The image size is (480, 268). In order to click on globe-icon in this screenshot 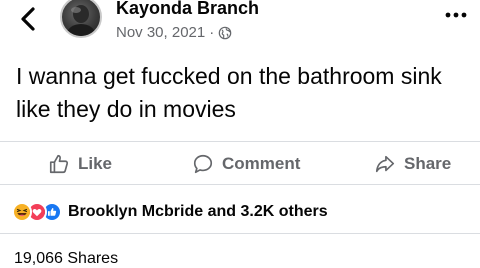, I will do `click(225, 32)`.